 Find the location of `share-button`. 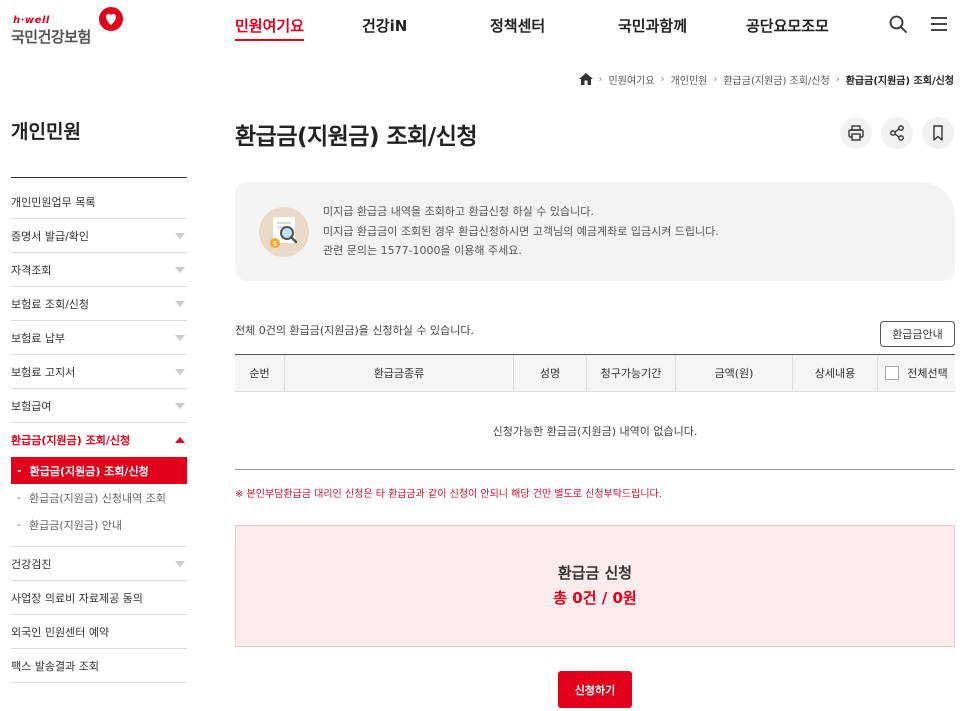

share-button is located at coordinates (897, 133).